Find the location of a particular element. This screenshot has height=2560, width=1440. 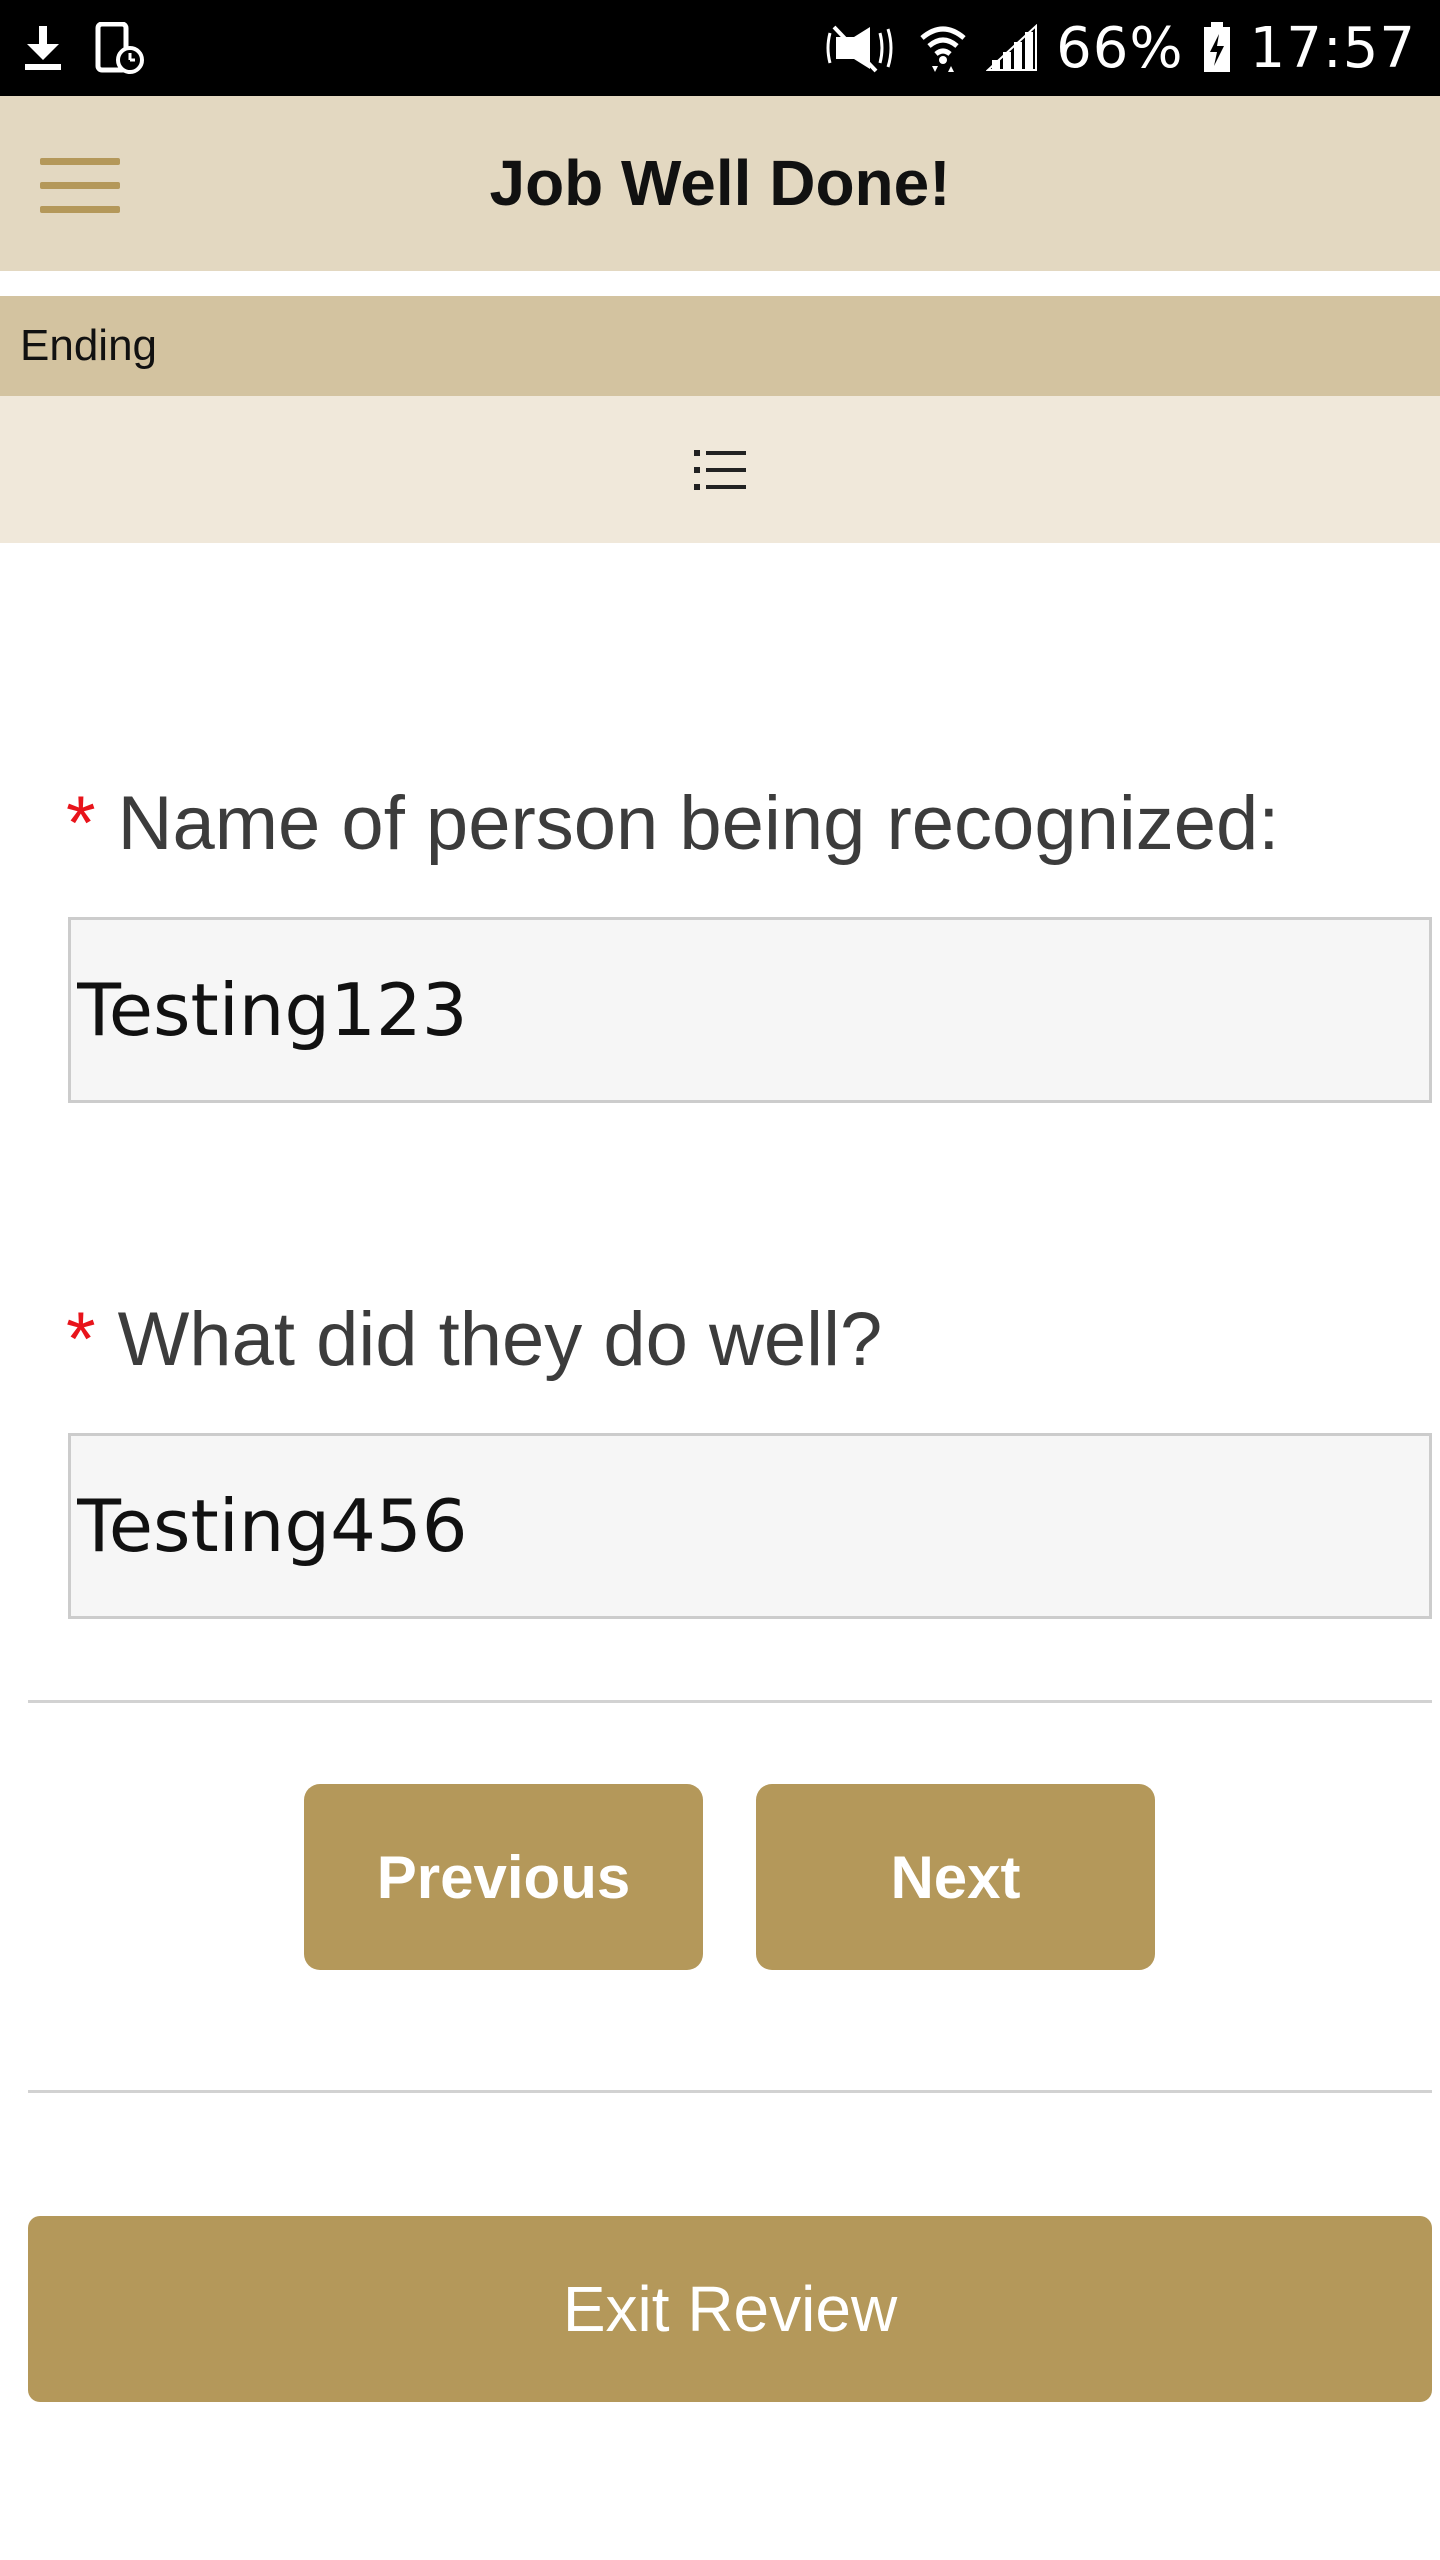

battery-icon is located at coordinates (1217, 48).